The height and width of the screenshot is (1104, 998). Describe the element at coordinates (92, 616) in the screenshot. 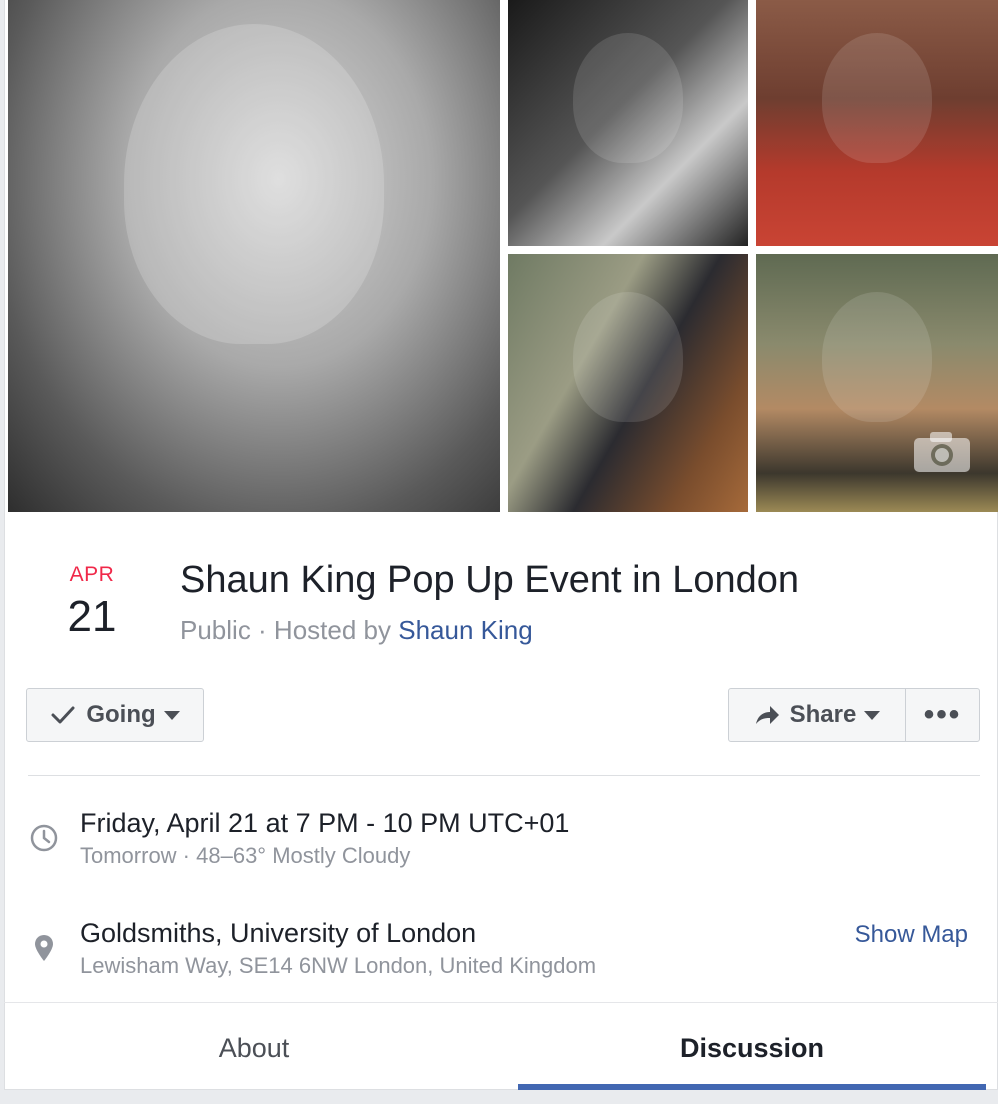

I see `event-day: 21` at that location.